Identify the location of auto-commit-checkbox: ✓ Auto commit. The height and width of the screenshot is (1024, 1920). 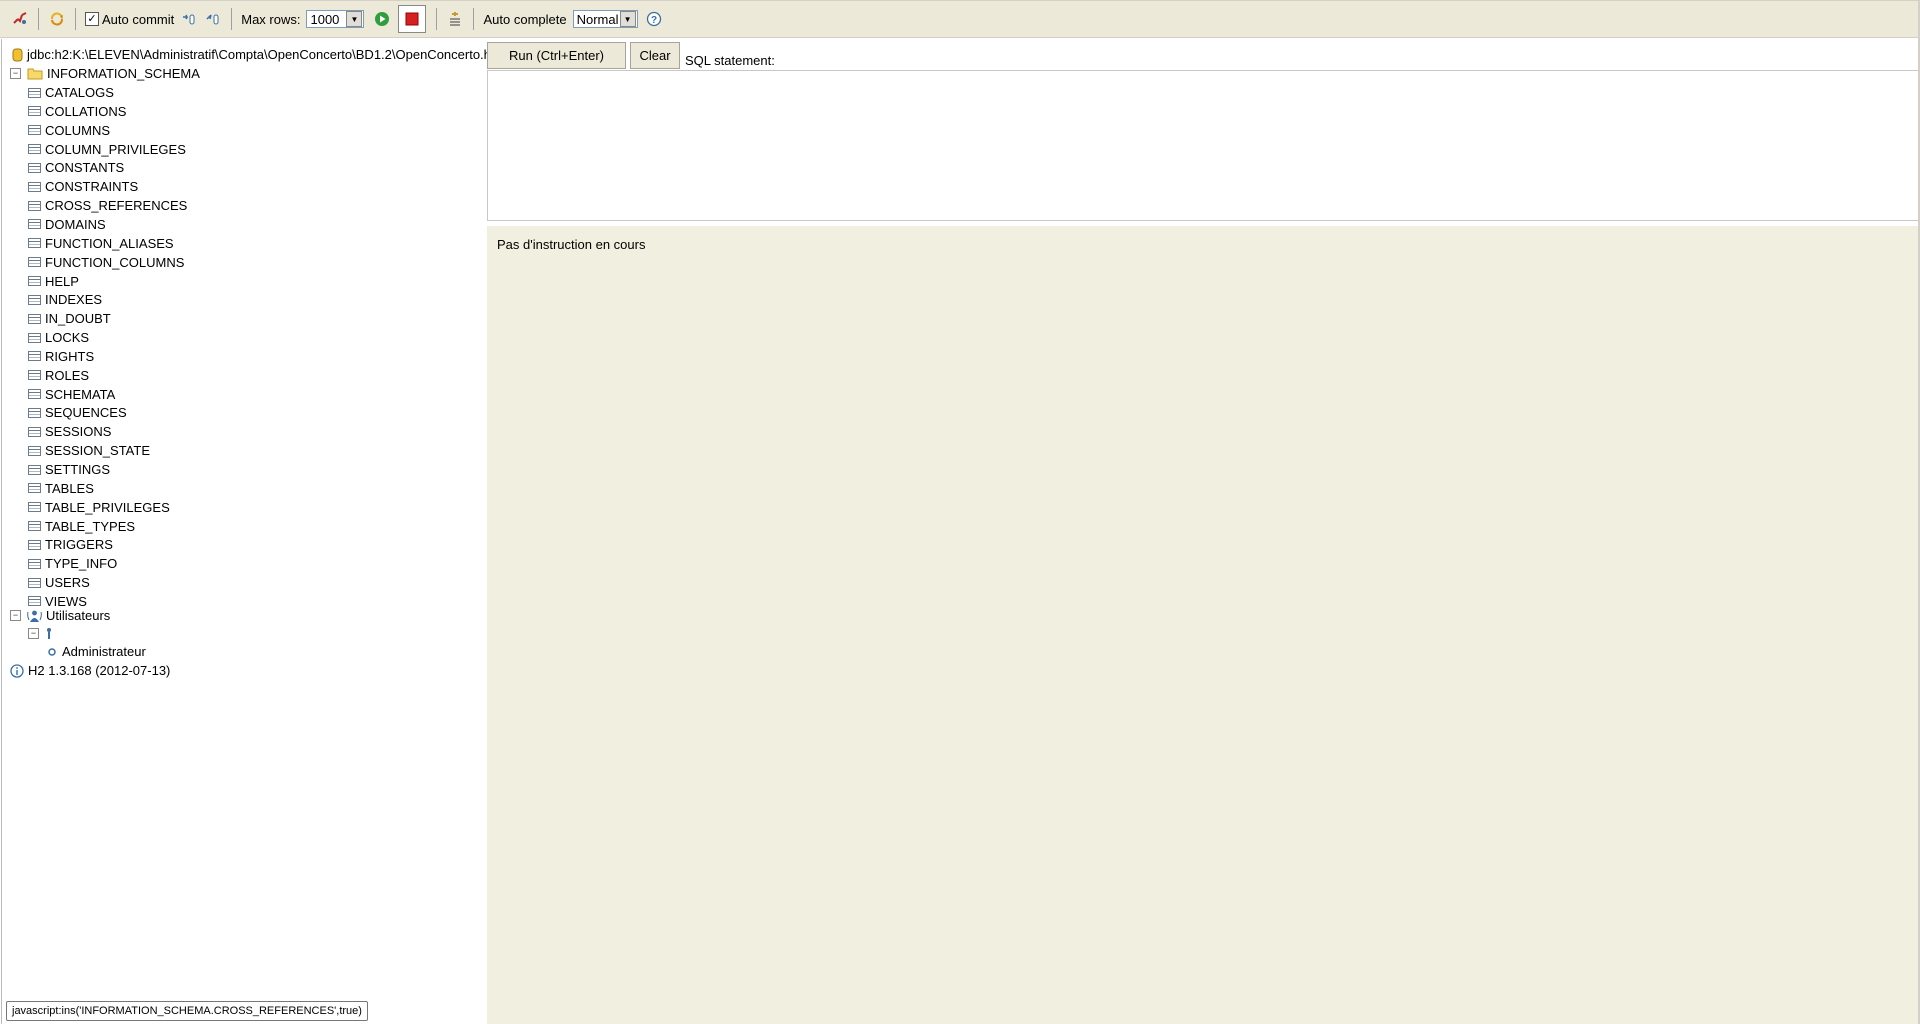
(129, 19).